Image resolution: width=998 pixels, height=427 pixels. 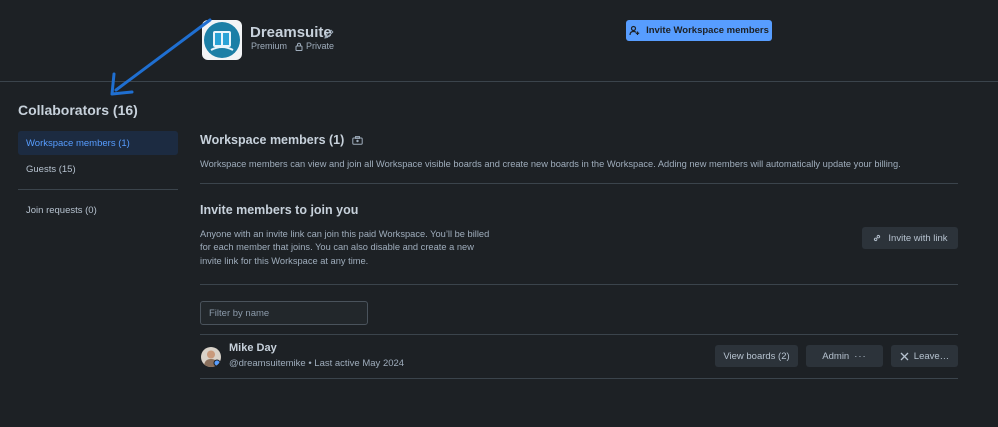 What do you see at coordinates (253, 348) in the screenshot?
I see `member-name: Mike Day` at bounding box center [253, 348].